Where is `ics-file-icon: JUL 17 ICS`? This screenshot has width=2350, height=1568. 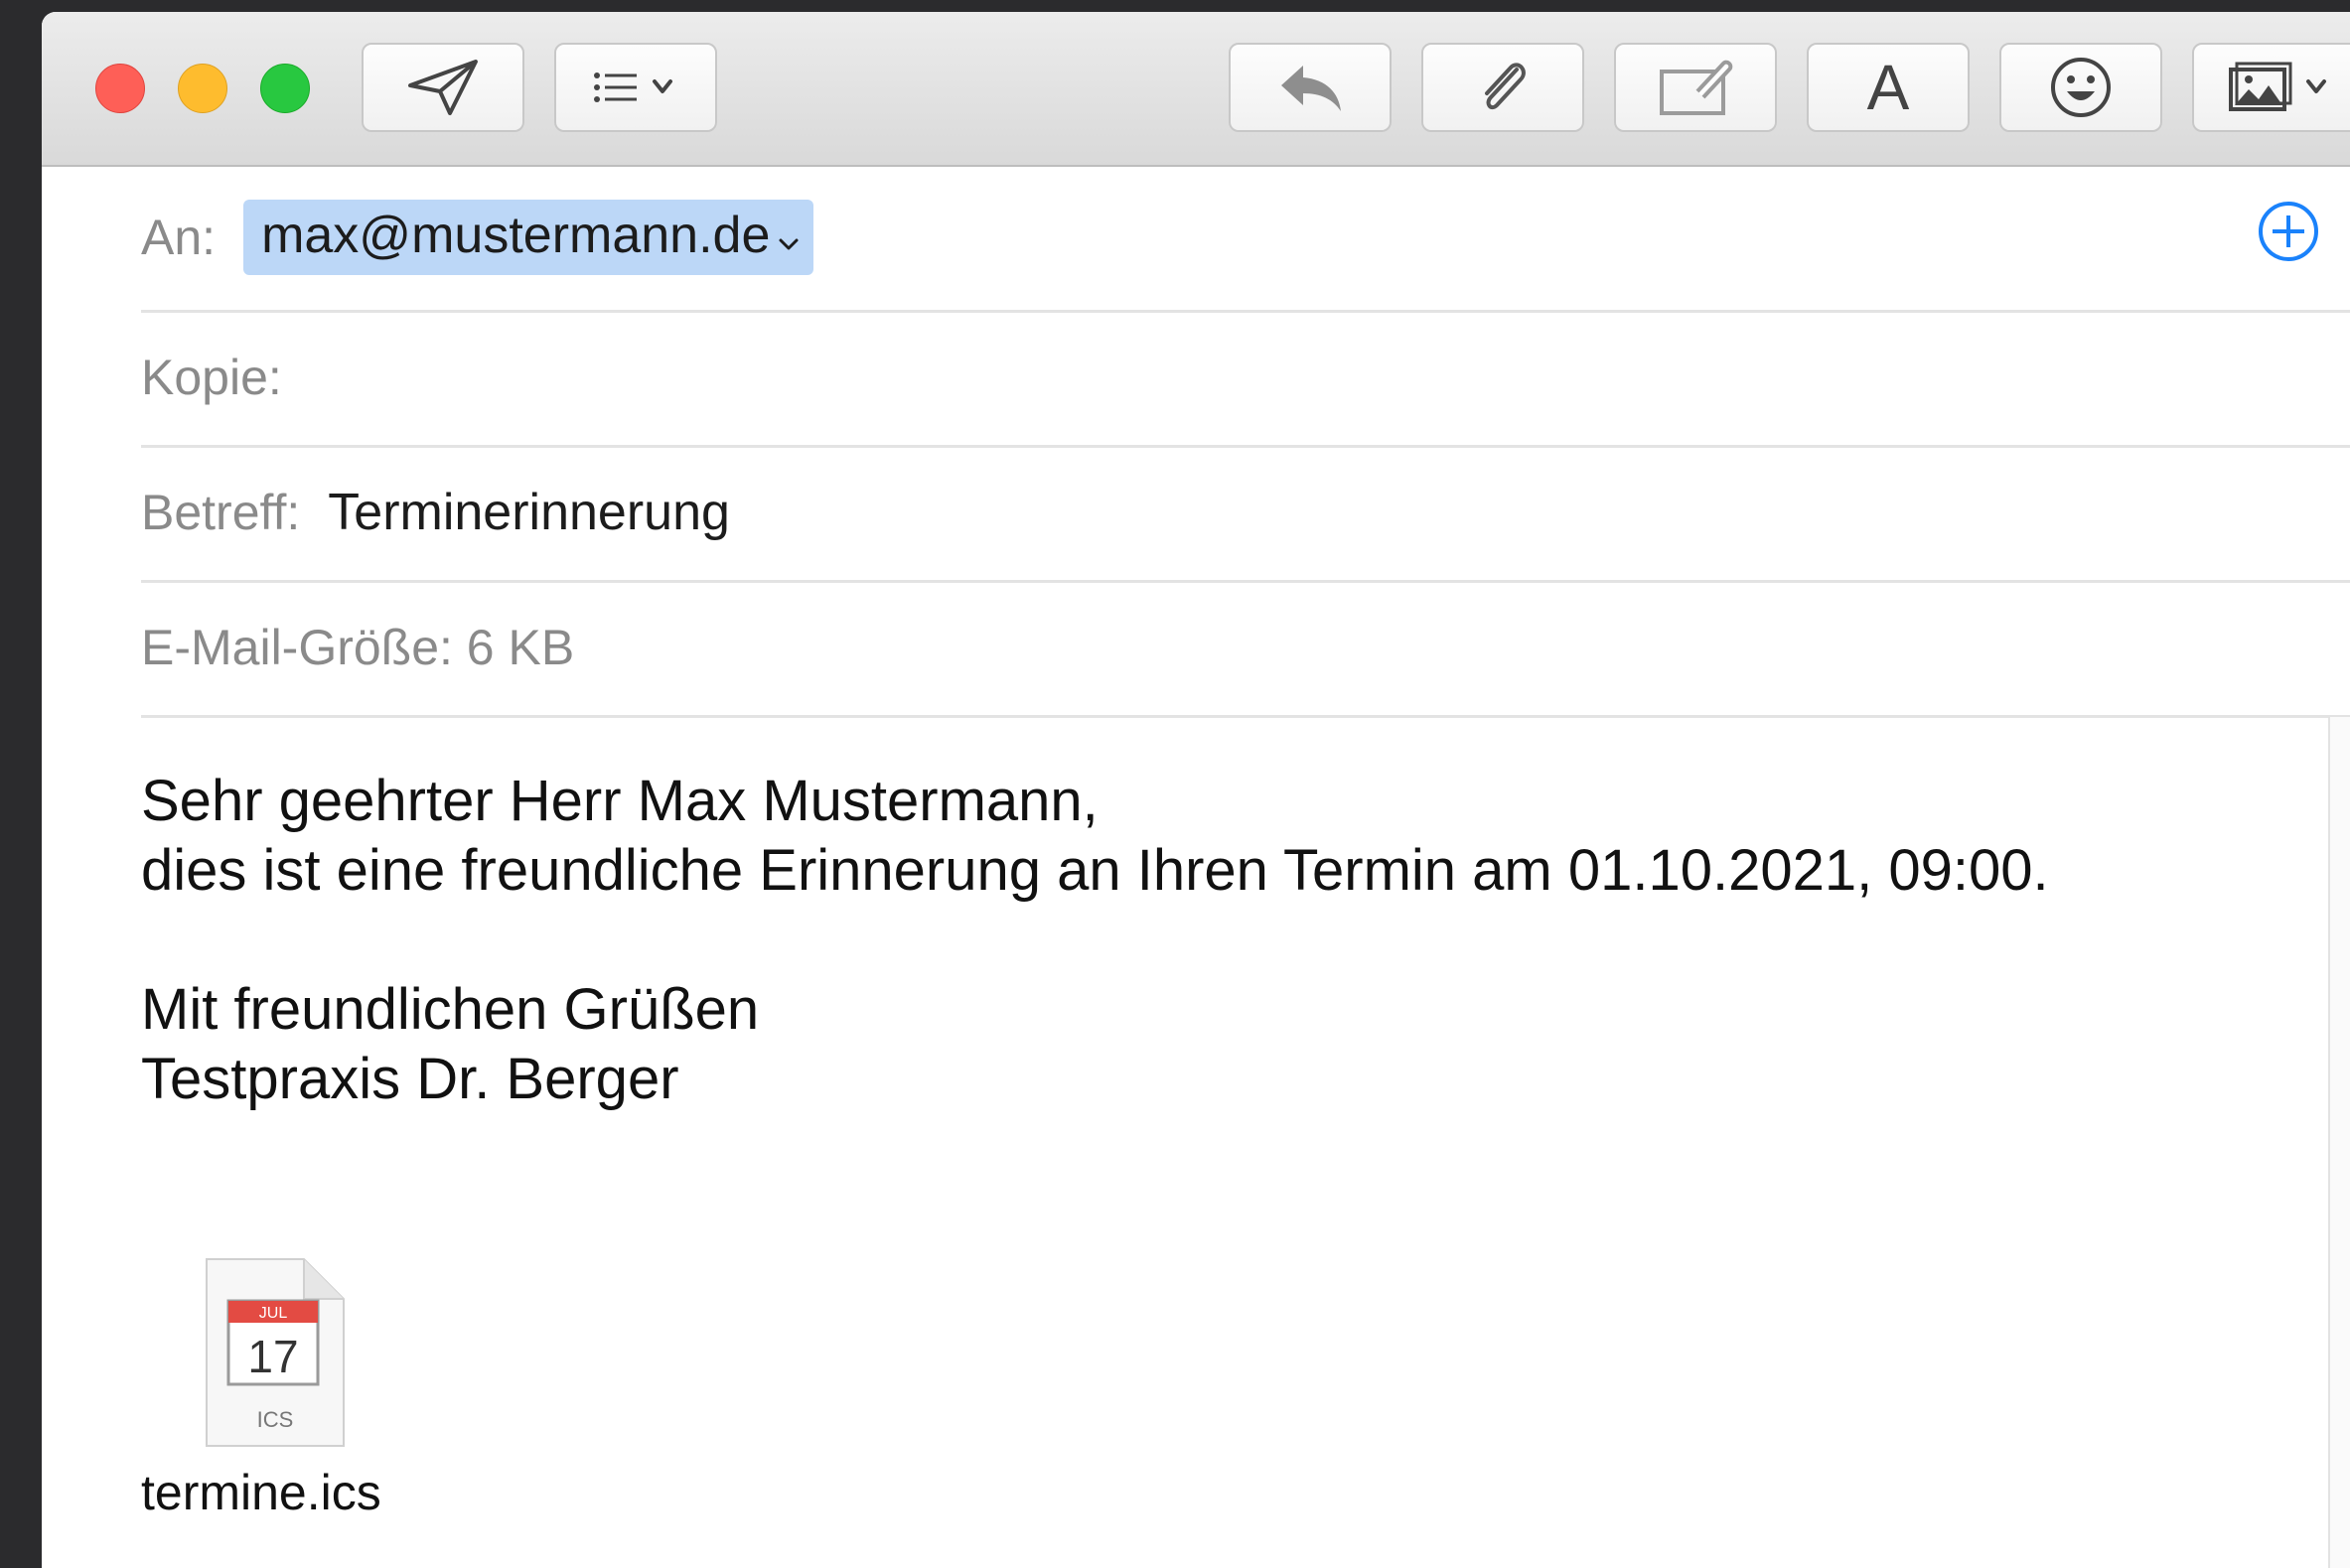 ics-file-icon: JUL 17 ICS is located at coordinates (275, 1352).